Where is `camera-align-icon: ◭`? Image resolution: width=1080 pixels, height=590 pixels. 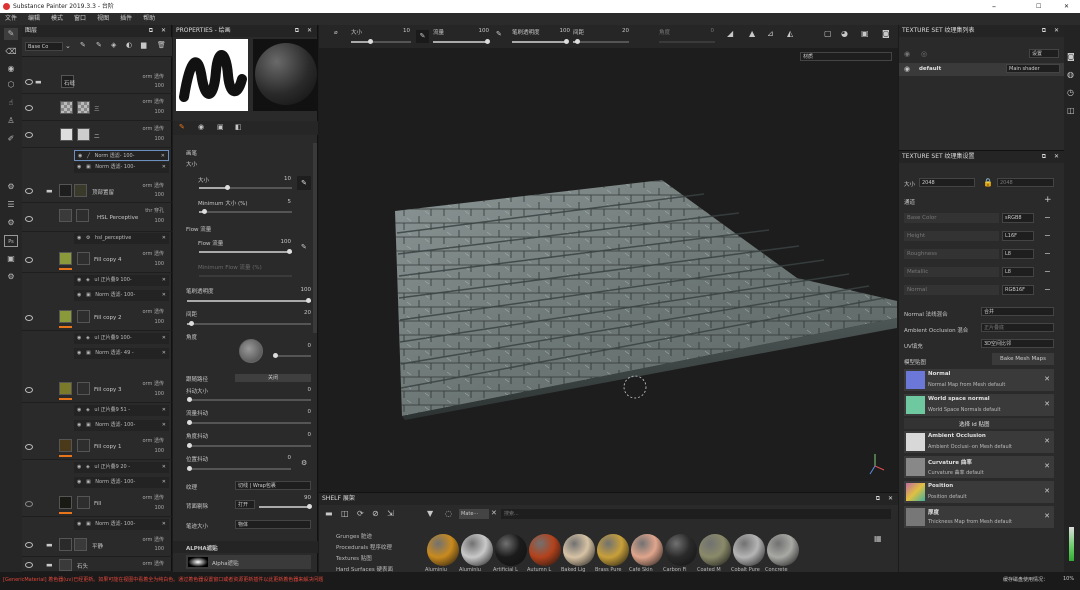
camera-align-icon: ◭ is located at coordinates (790, 33).